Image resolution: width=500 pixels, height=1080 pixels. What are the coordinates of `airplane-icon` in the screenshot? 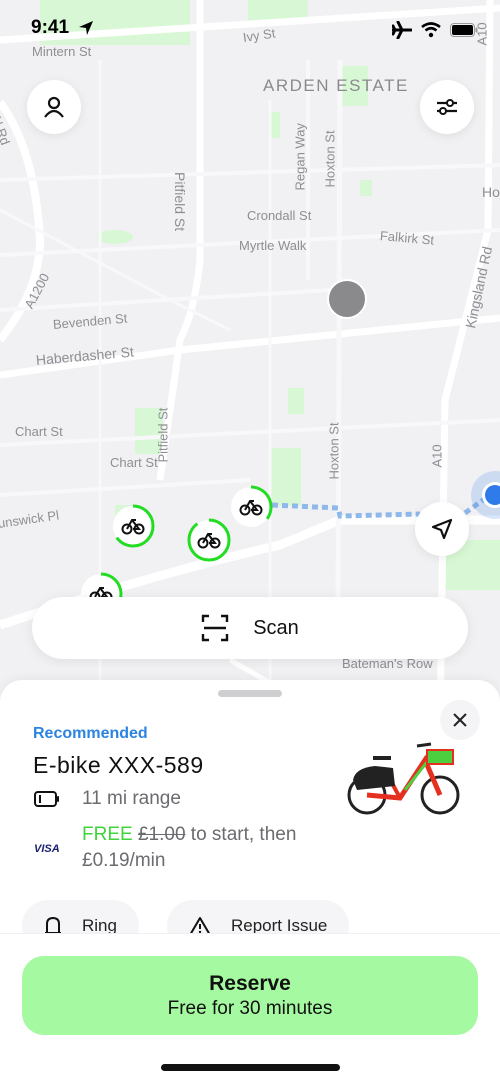 It's located at (402, 30).